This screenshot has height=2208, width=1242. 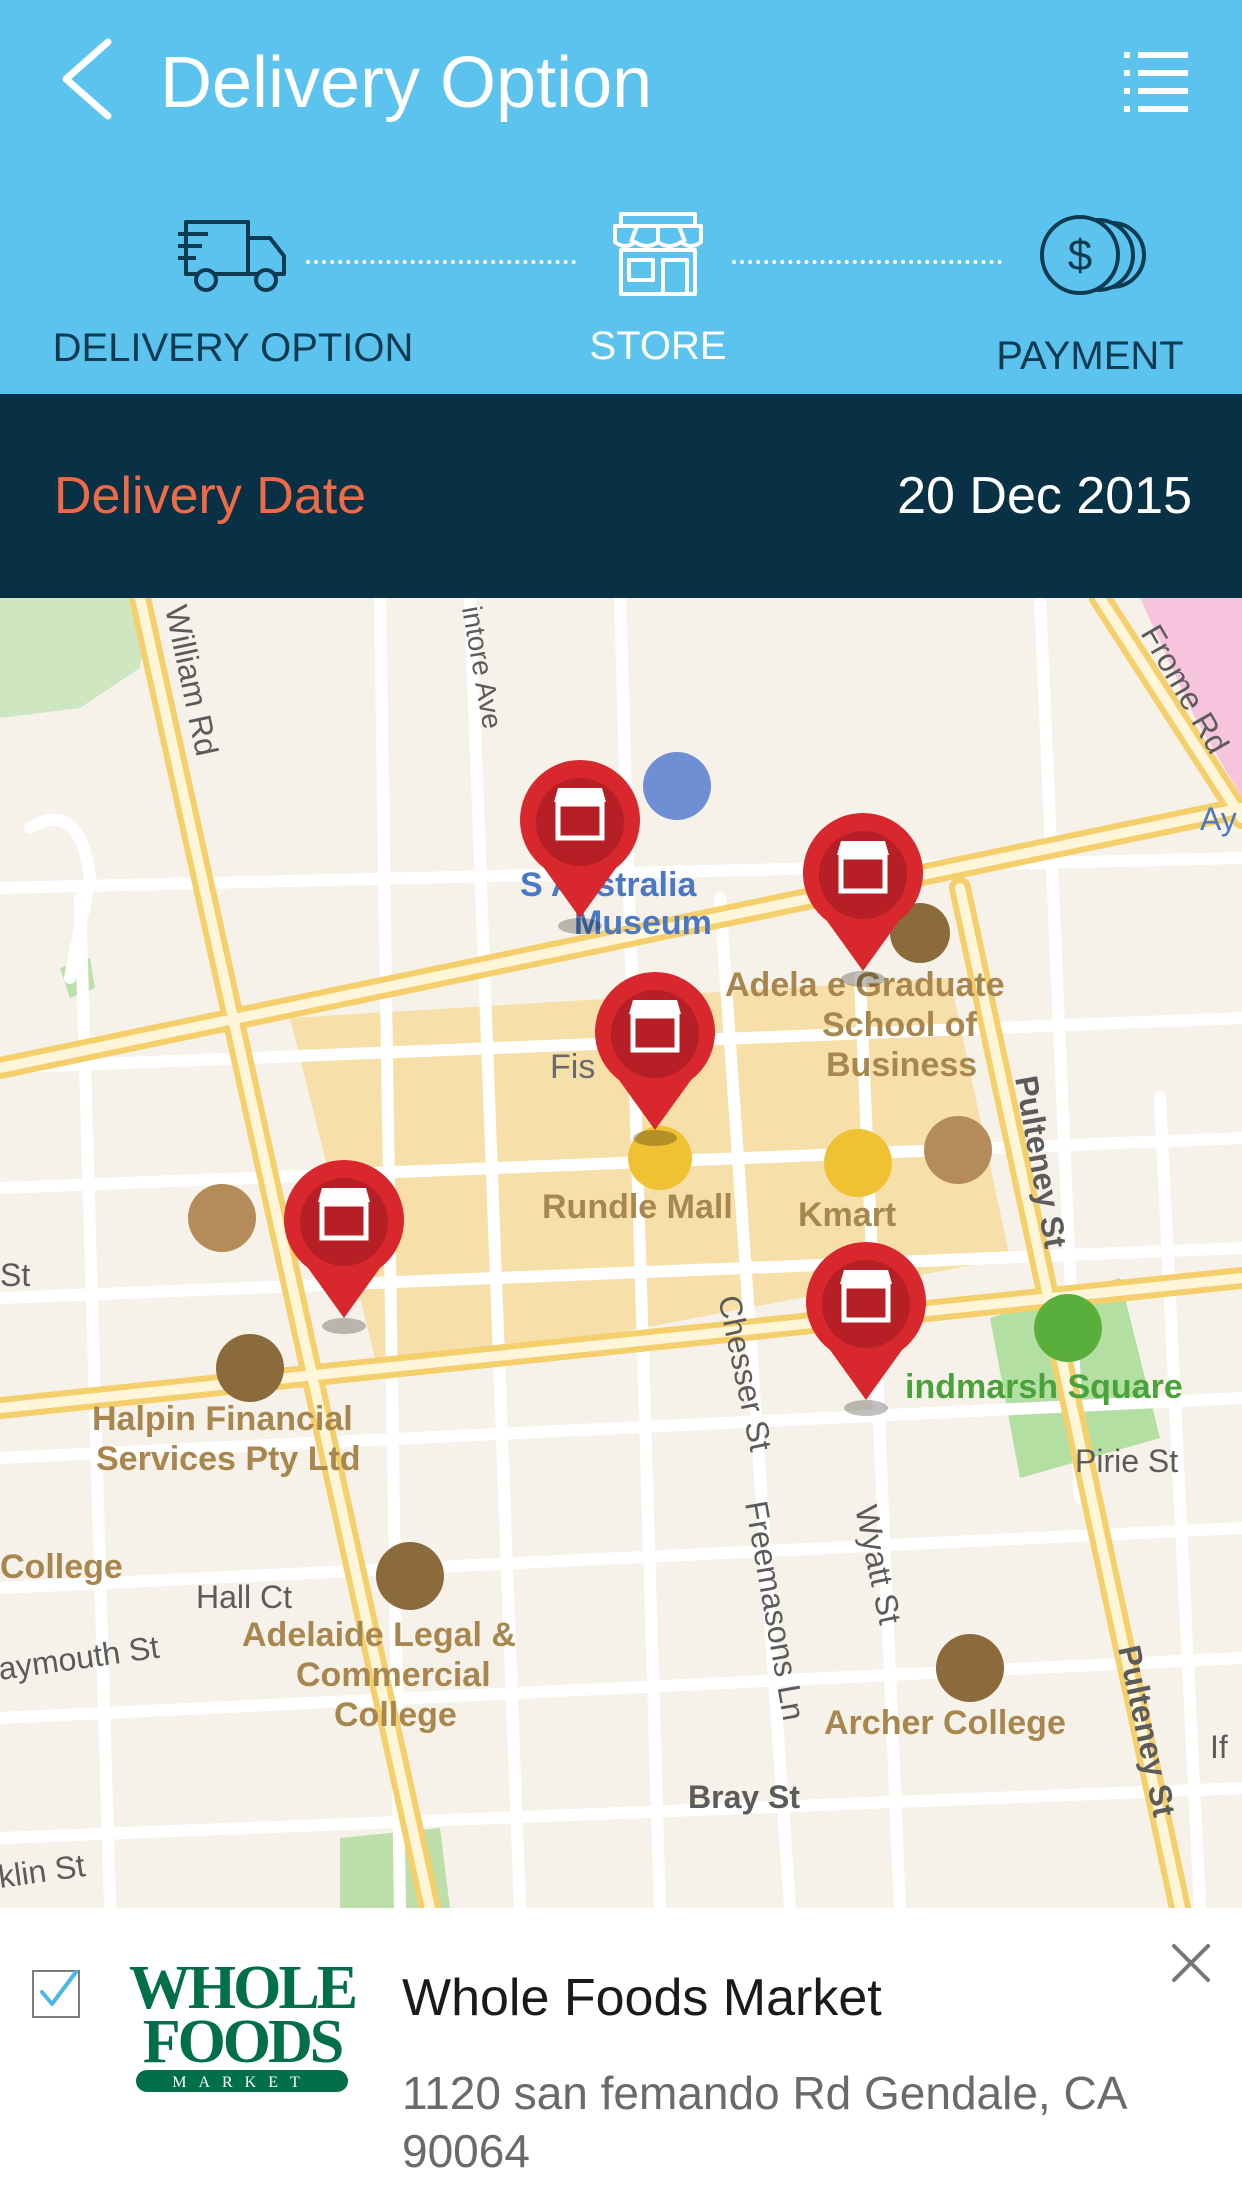 I want to click on step-payment: $ PAYMENT, so click(x=1090, y=295).